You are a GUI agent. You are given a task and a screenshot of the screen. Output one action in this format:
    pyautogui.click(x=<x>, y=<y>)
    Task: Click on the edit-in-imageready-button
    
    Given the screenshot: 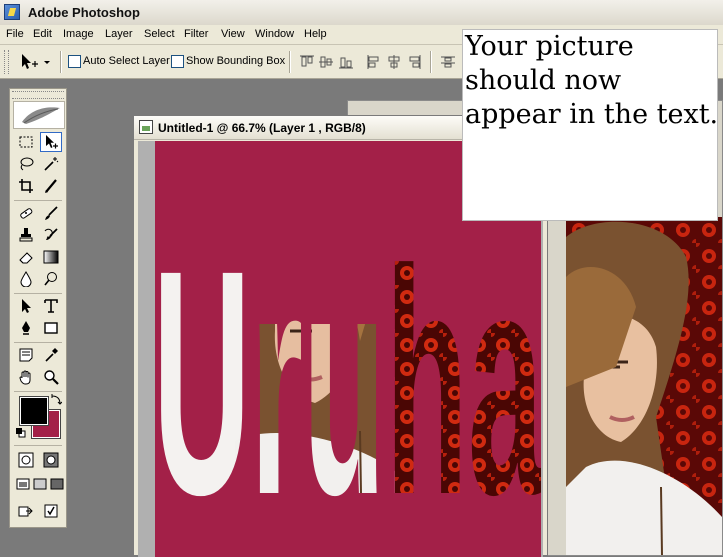 What is the action you would take?
    pyautogui.click(x=51, y=511)
    